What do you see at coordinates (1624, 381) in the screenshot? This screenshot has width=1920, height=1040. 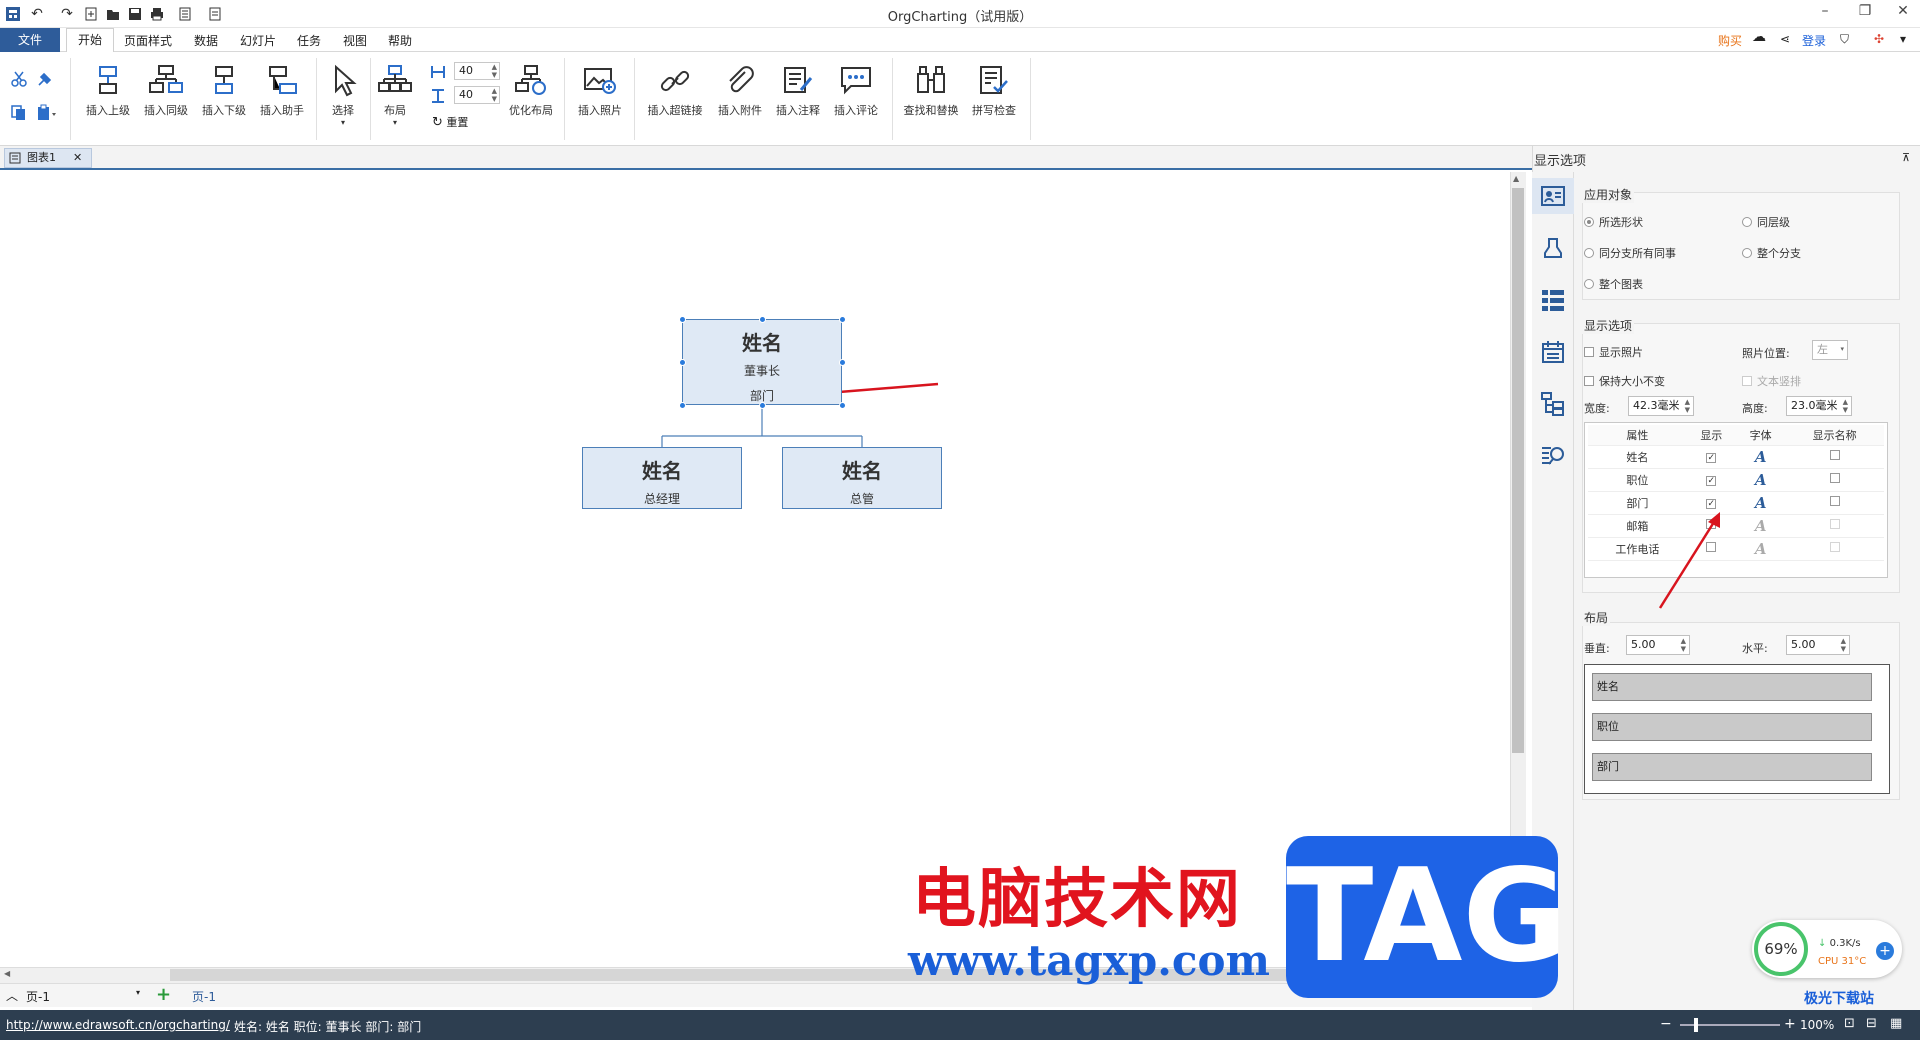 I see `keep-size-checkbox: 保持大小不变` at bounding box center [1624, 381].